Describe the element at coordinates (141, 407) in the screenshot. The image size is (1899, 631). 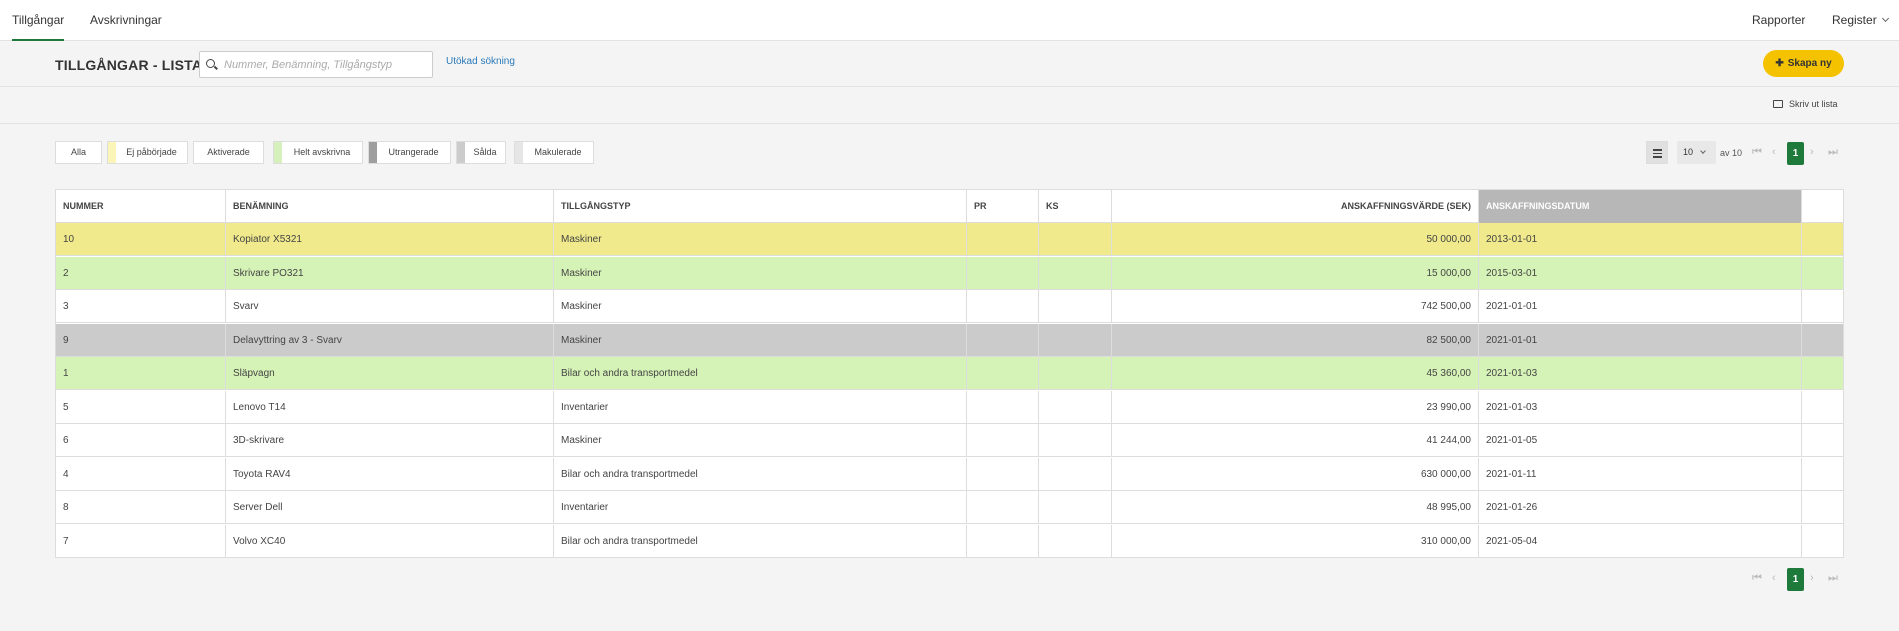
I see `cell-nummer: 5` at that location.